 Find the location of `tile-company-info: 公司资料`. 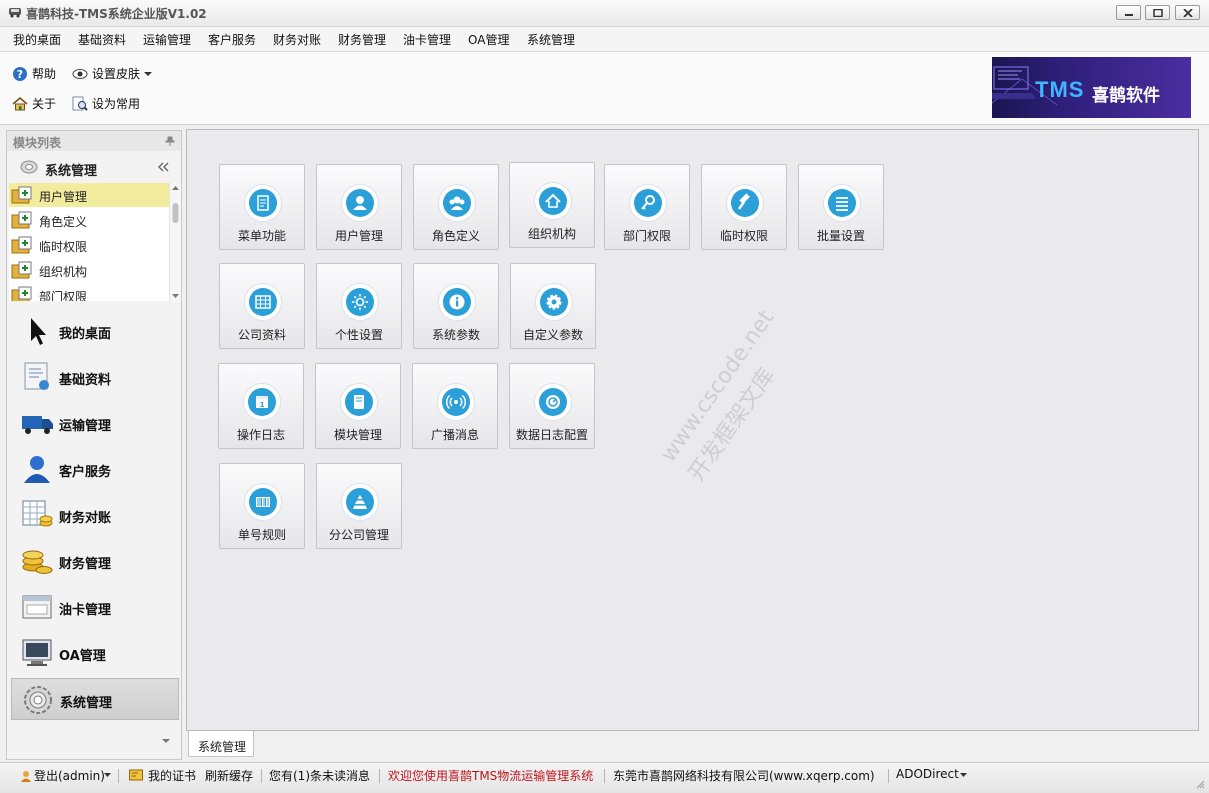

tile-company-info: 公司资料 is located at coordinates (262, 306).